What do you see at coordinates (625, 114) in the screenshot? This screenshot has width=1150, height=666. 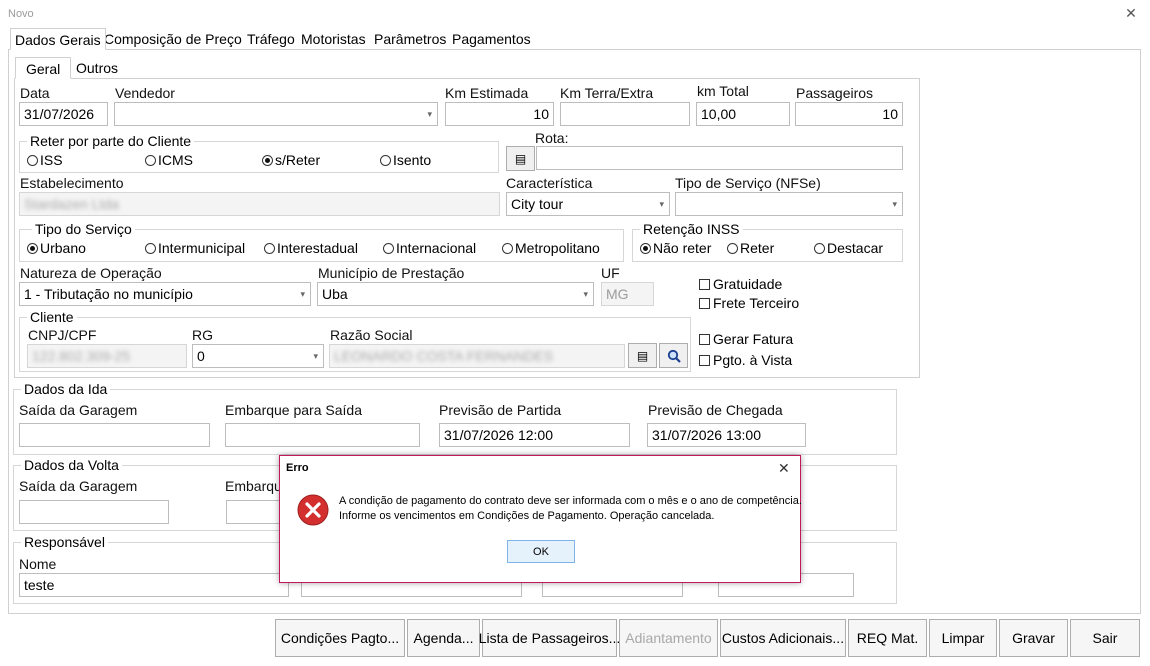 I see `km-terra-field` at bounding box center [625, 114].